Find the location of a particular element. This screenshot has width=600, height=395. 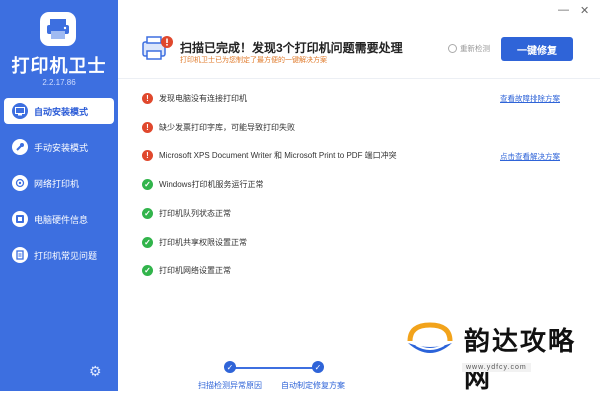

issue-text: 打印机共享权限设置正常 is located at coordinates (203, 242).